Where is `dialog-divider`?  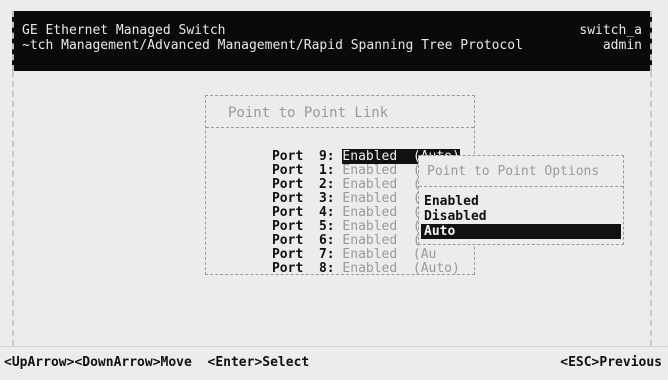
dialog-divider is located at coordinates (340, 127).